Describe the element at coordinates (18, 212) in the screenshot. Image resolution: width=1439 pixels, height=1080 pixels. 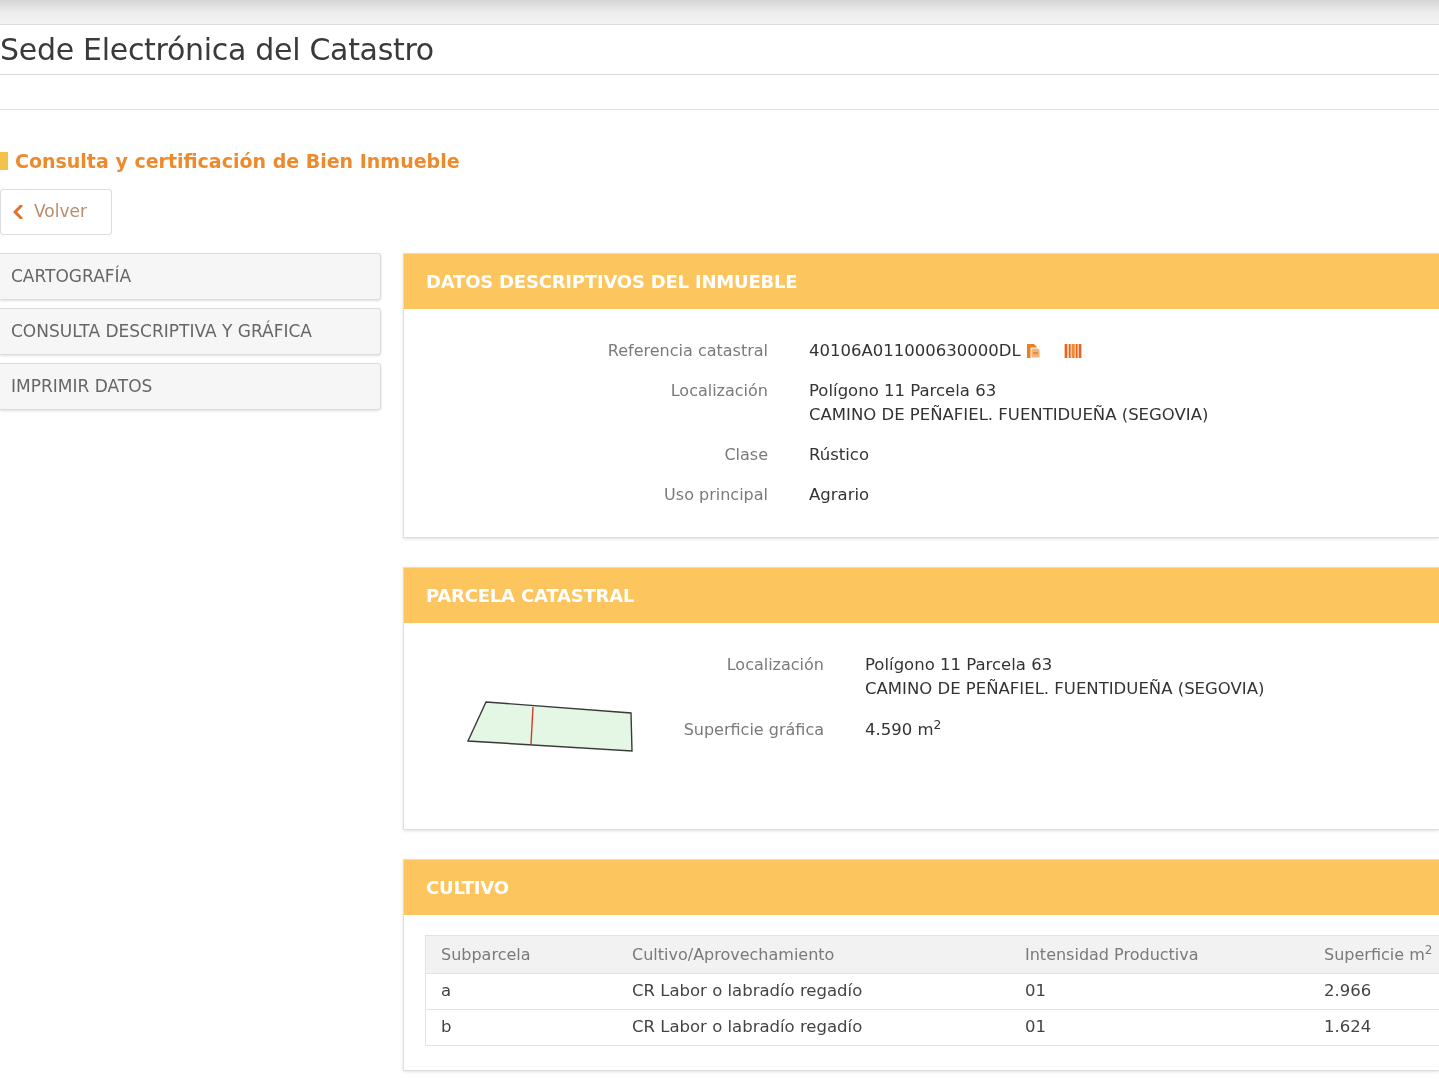
I see `chevron-left-icon` at that location.